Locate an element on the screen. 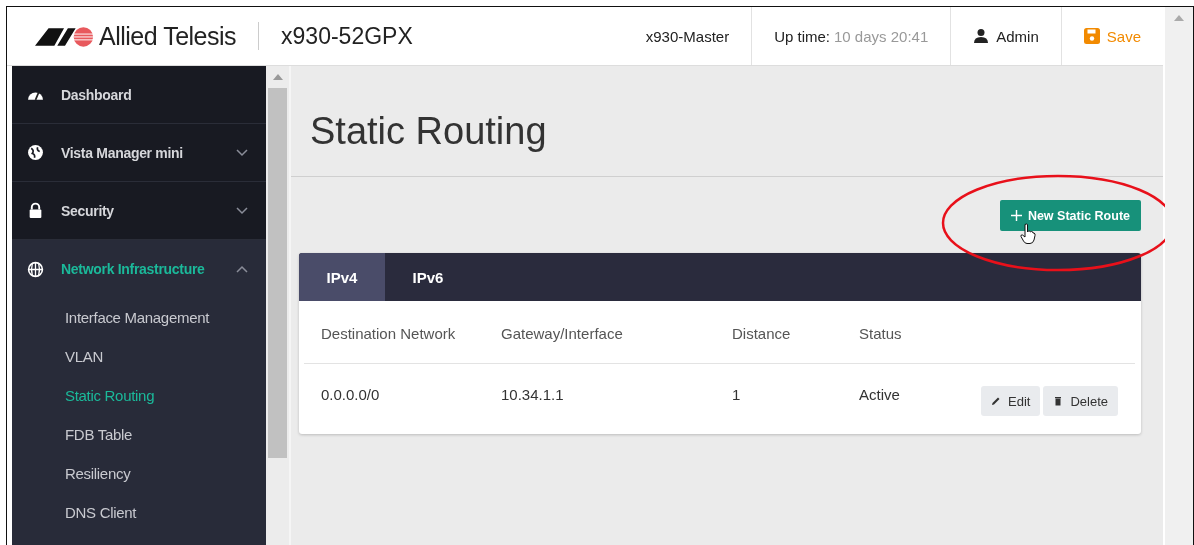  new-static-route-button: New Static Route is located at coordinates (1070, 215).